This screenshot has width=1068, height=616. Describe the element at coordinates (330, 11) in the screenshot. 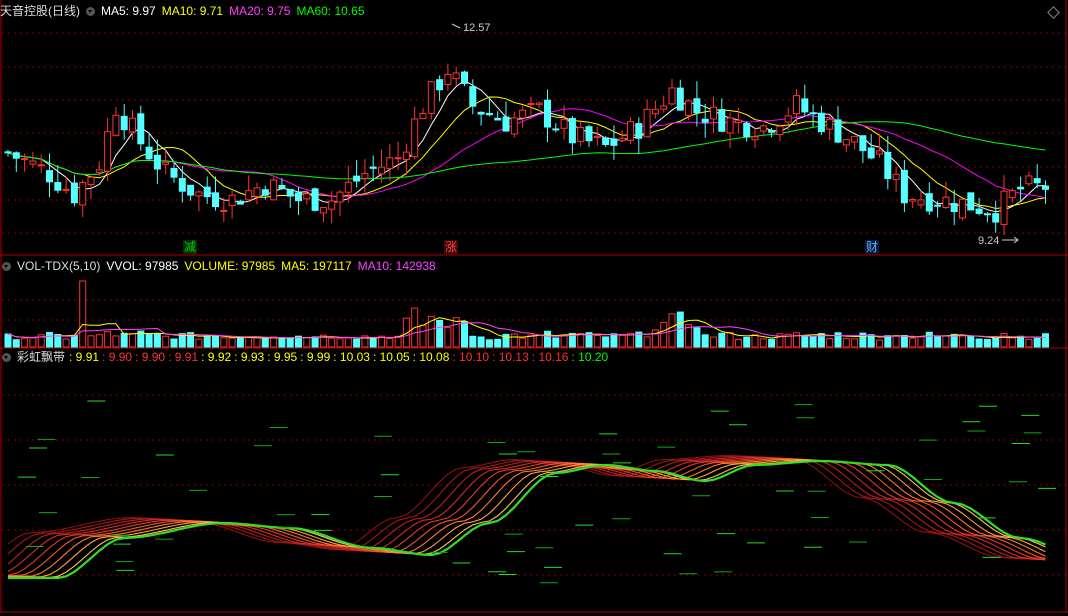

I see `ma60-label: MA60: 10.65` at that location.